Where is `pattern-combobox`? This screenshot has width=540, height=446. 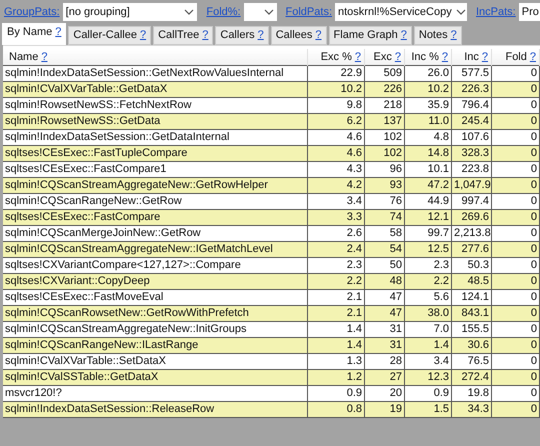 pattern-combobox is located at coordinates (260, 12).